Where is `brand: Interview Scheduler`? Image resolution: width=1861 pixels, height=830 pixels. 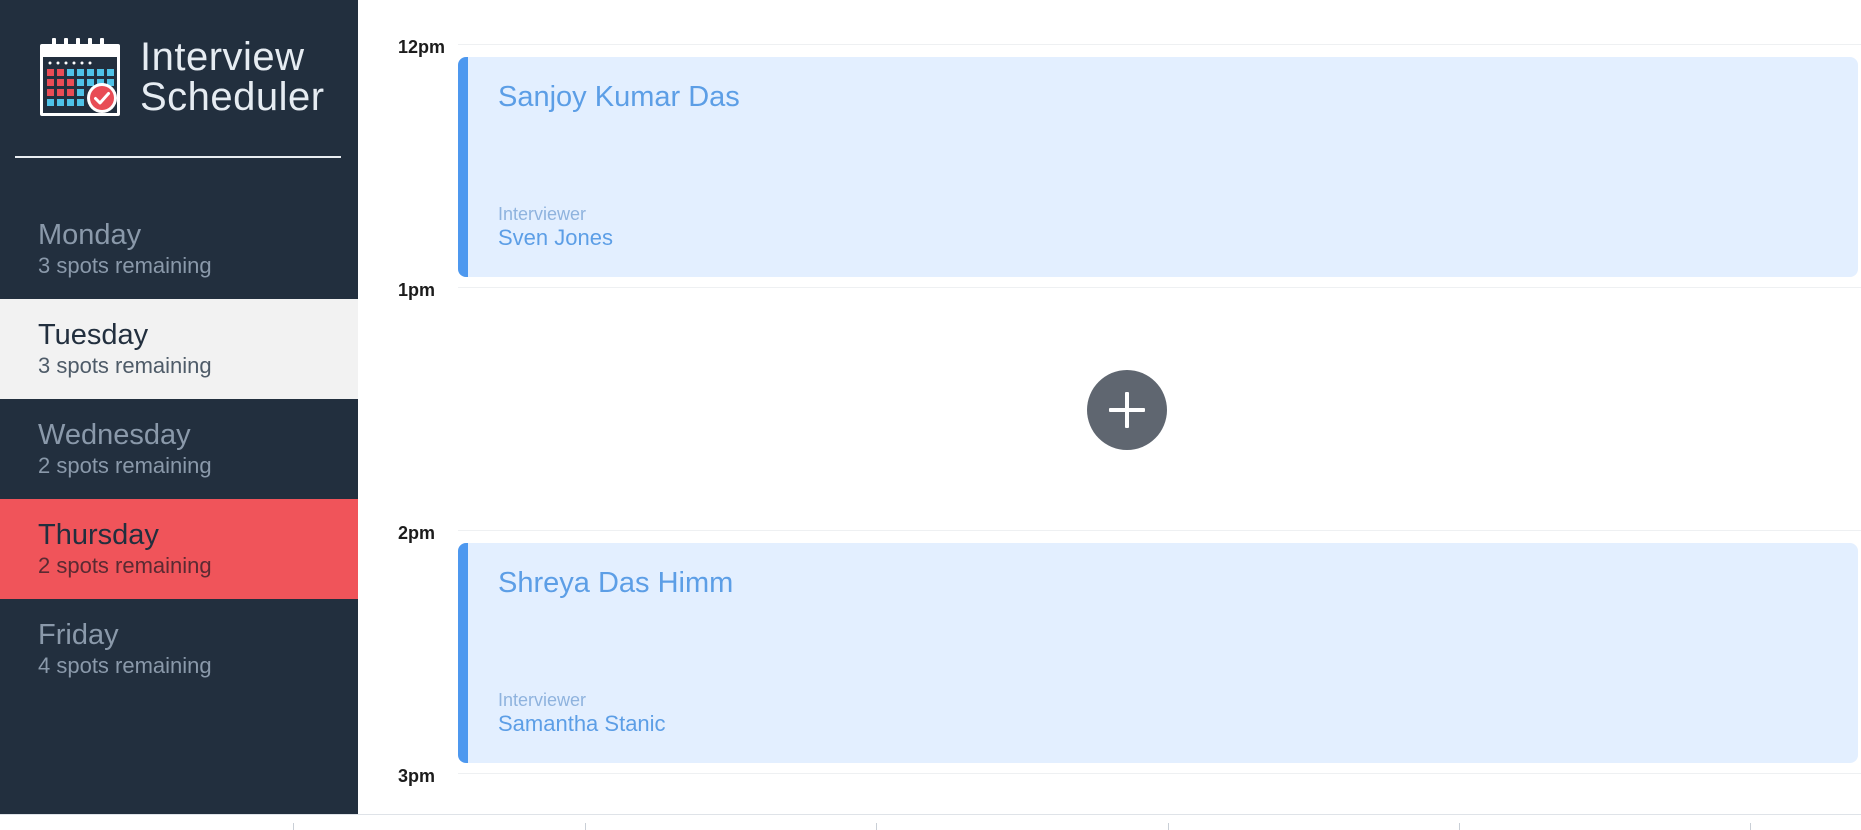
brand: Interview Scheduler is located at coordinates (181, 77).